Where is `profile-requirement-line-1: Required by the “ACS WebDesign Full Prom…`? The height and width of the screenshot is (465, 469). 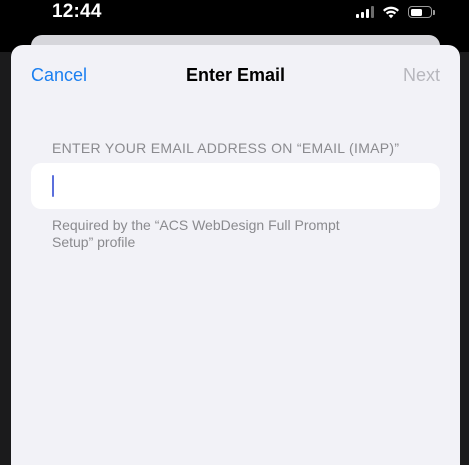 profile-requirement-line-1: Required by the “ACS WebDesign Full Prom… is located at coordinates (196, 225).